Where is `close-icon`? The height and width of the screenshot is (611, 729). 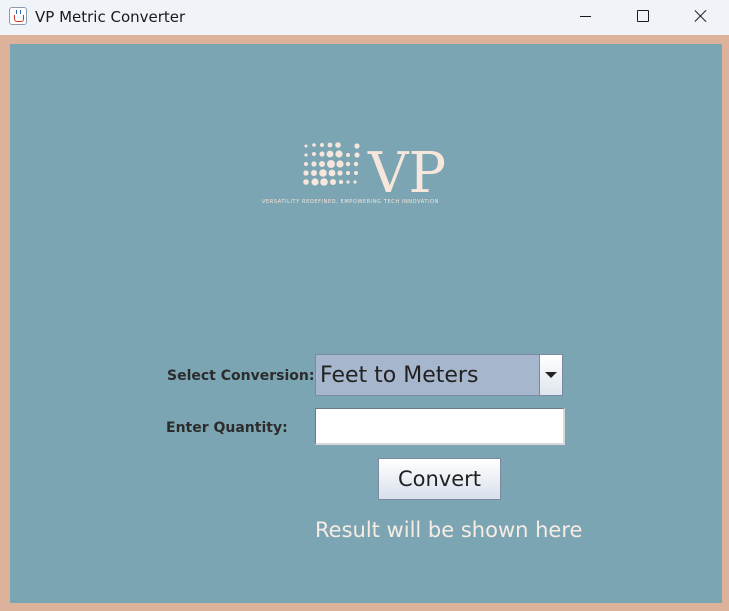
close-icon is located at coordinates (701, 16).